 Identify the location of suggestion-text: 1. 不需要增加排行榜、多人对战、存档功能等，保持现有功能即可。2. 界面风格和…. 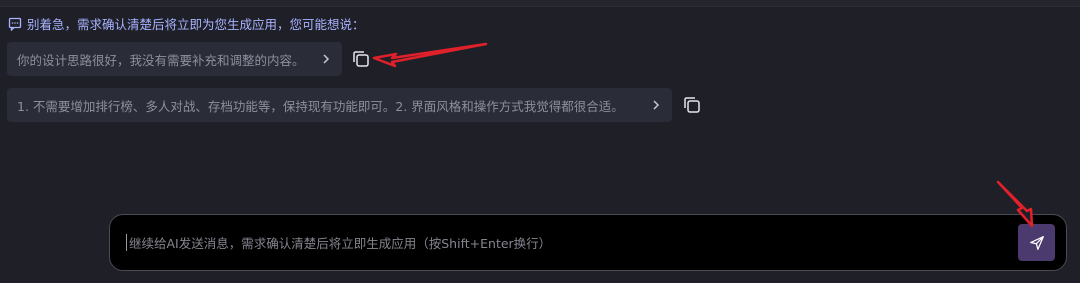
(320, 106).